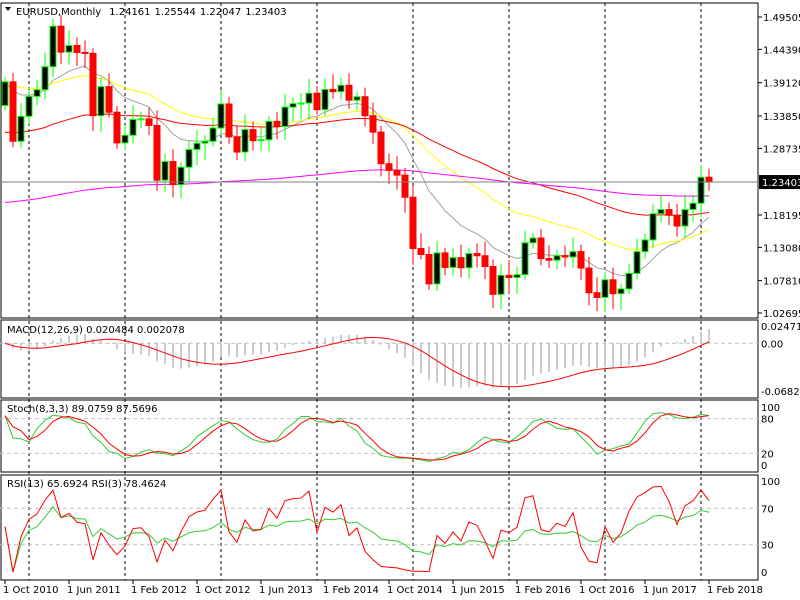  Describe the element at coordinates (357, 539) in the screenshot. I see `rsi13-line` at that location.